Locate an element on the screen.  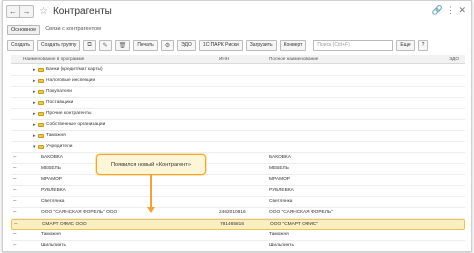
contractor-full-name: РУБЛЕВКА is located at coordinates (281, 190).